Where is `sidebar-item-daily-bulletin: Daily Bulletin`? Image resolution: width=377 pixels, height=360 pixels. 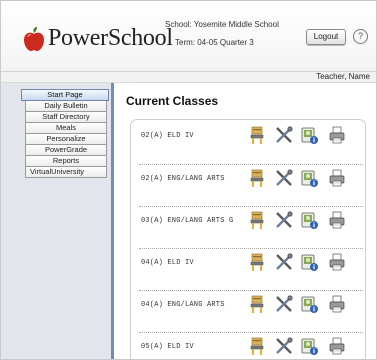 sidebar-item-daily-bulletin: Daily Bulletin is located at coordinates (66, 106).